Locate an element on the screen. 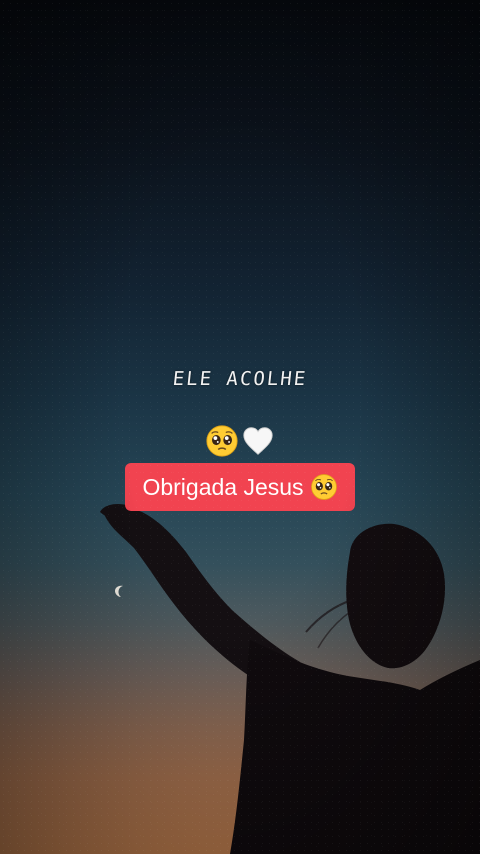 The width and height of the screenshot is (480, 854). handwritten-title: ELE ACOLHE is located at coordinates (240, 379).